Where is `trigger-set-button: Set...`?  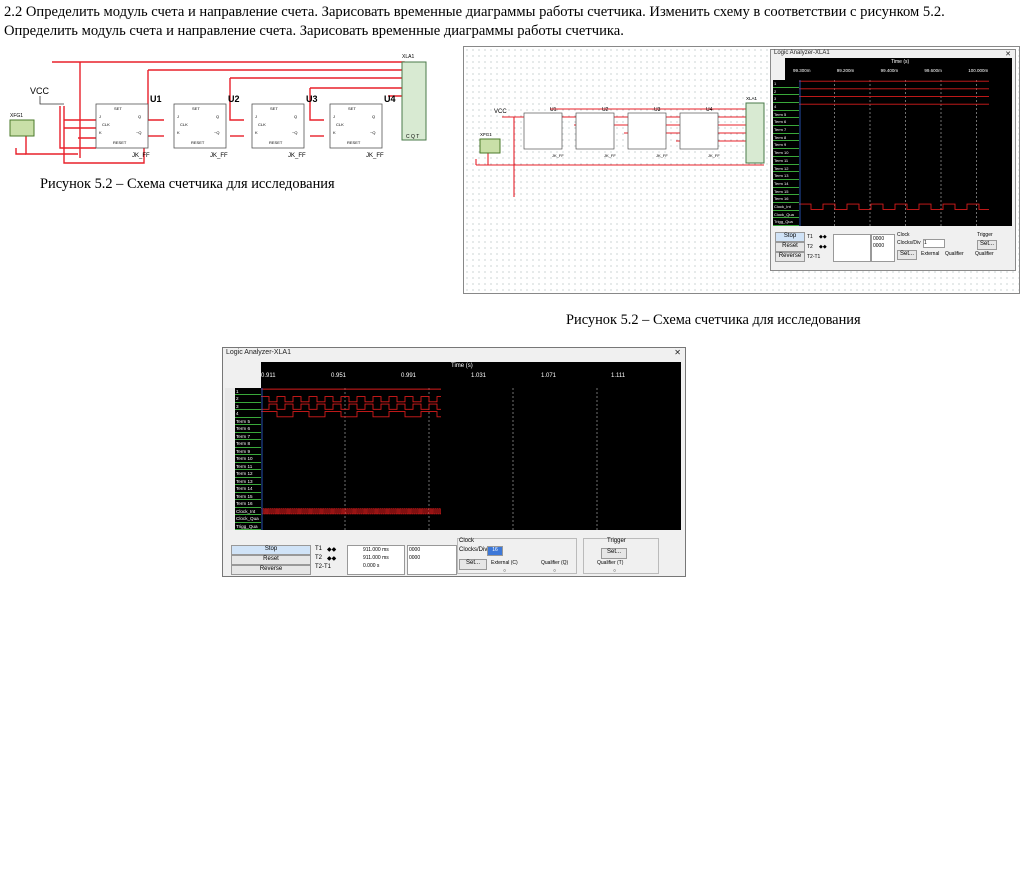
trigger-set-button: Set... is located at coordinates (987, 245).